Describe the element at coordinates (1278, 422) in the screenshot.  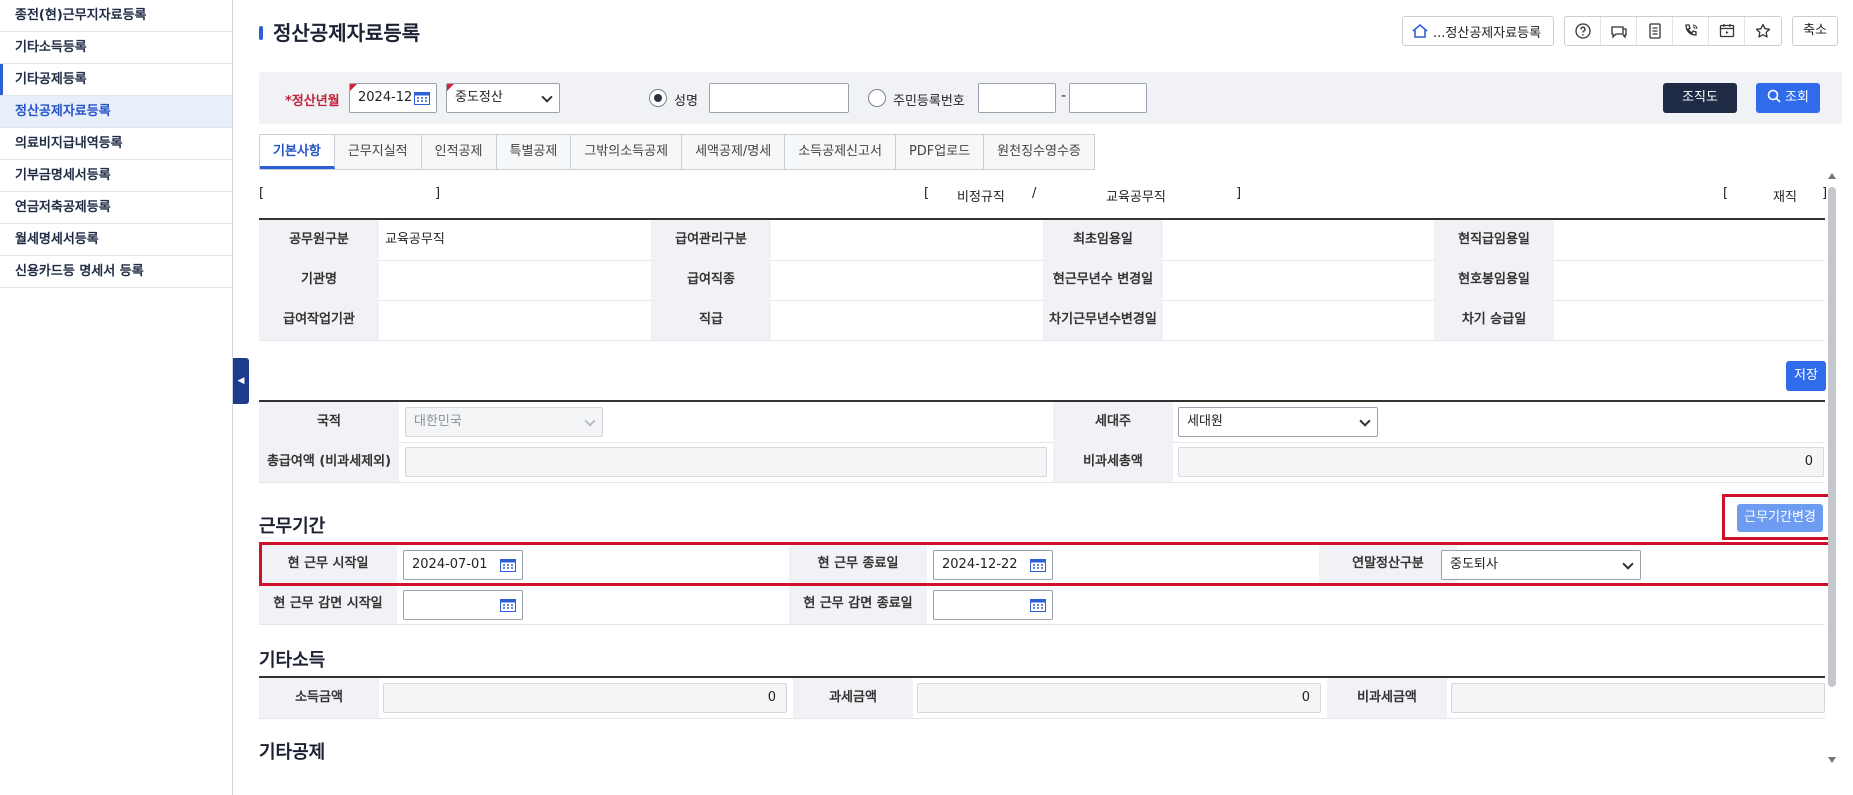
I see `householder-select: 세대원` at that location.